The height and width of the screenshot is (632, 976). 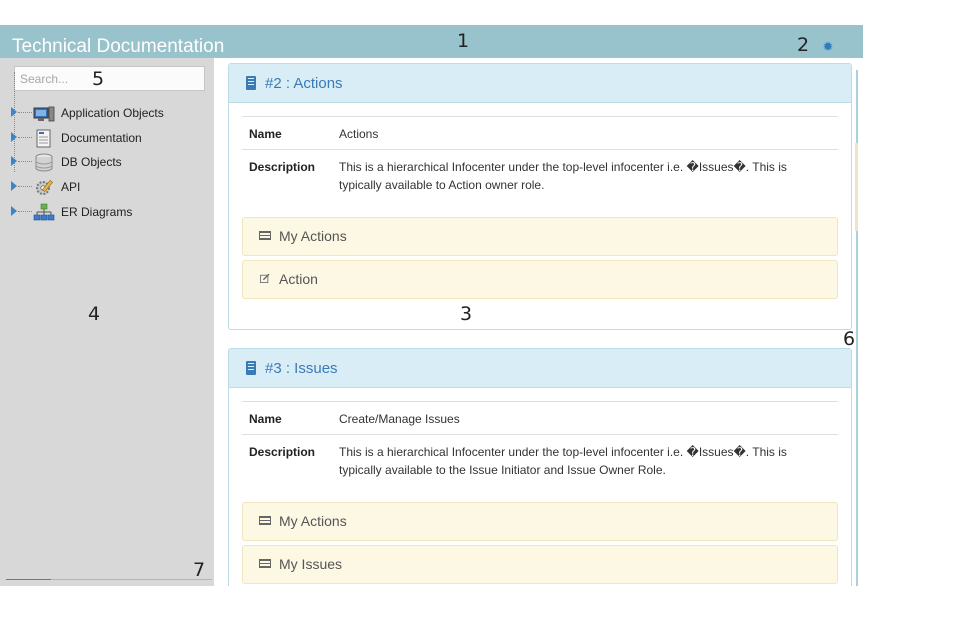 I want to click on search-input, so click(x=109, y=78).